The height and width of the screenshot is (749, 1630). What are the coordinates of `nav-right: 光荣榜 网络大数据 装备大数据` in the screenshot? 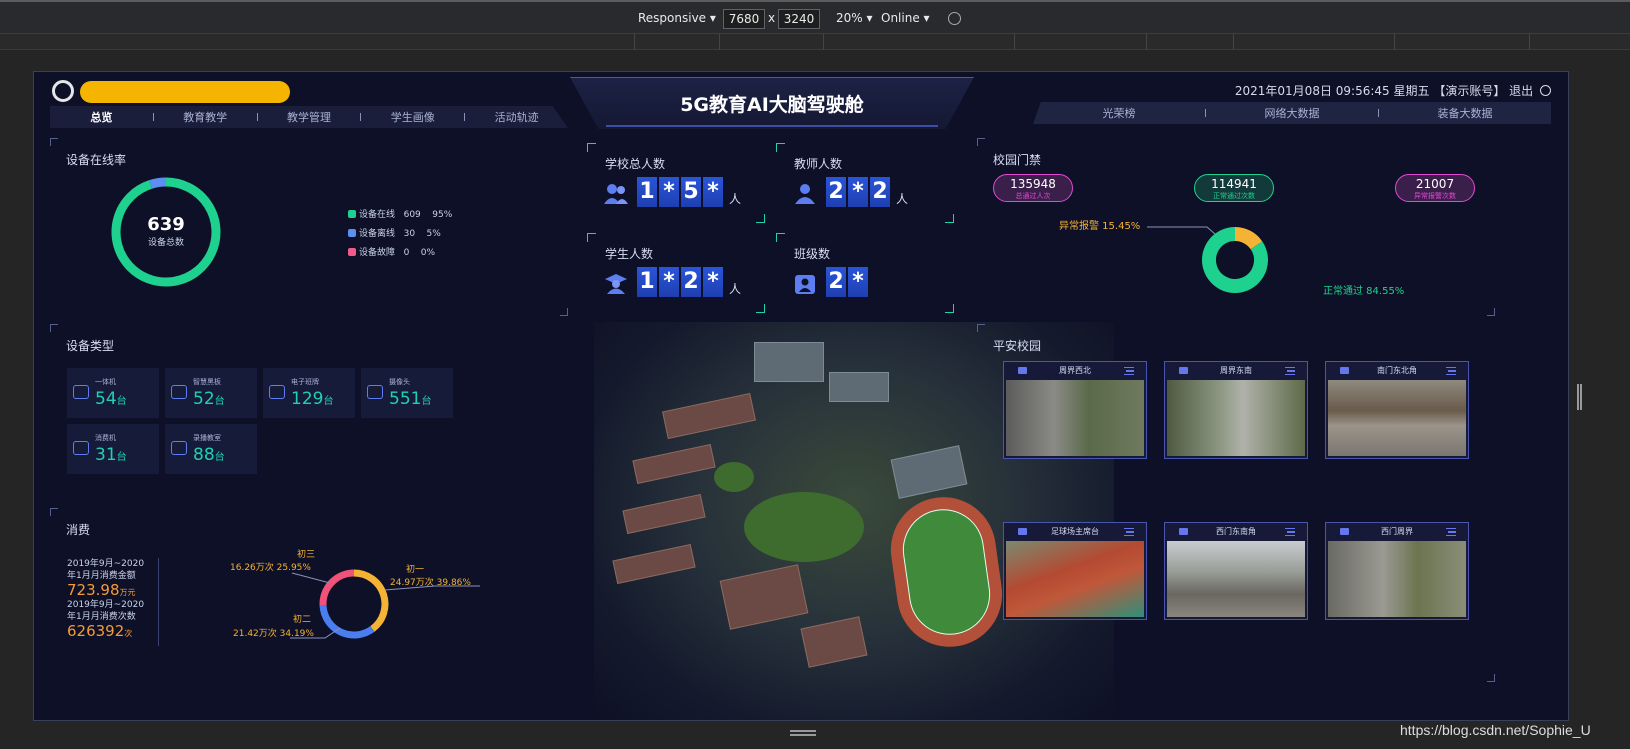 It's located at (1292, 113).